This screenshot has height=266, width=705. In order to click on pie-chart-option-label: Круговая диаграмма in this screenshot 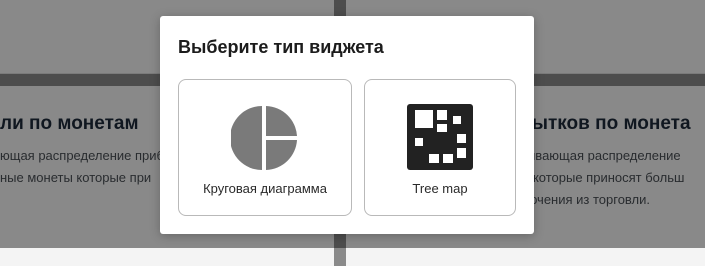, I will do `click(265, 188)`.